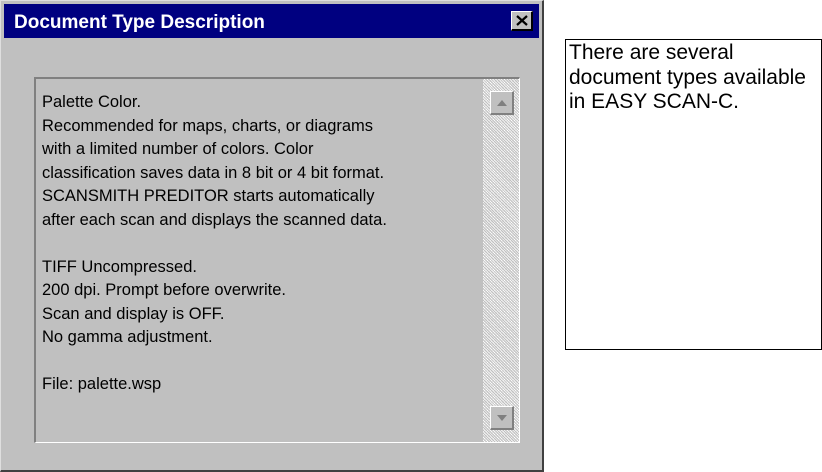 This screenshot has width=822, height=472. What do you see at coordinates (127, 337) in the screenshot?
I see `description-line: No gamma adjustment.` at bounding box center [127, 337].